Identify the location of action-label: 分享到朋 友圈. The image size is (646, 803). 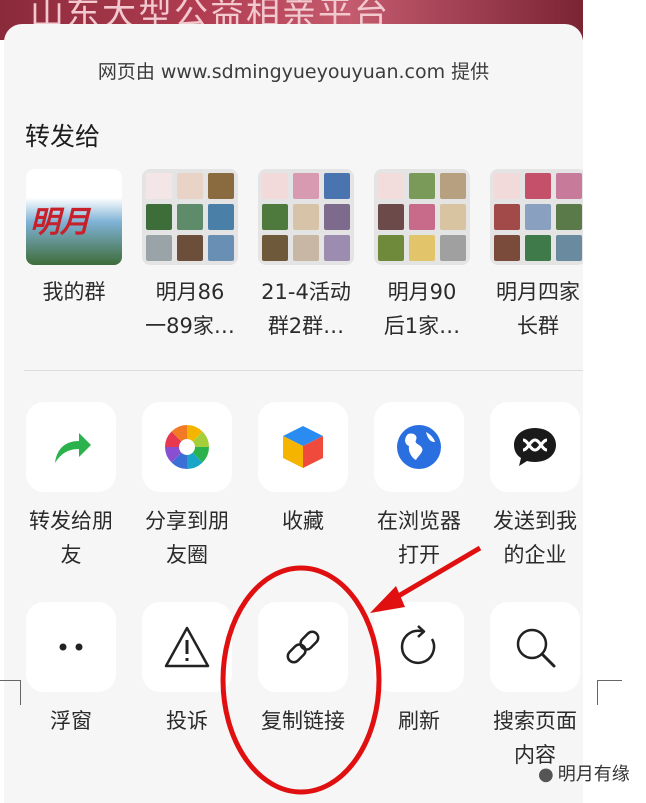
(187, 538).